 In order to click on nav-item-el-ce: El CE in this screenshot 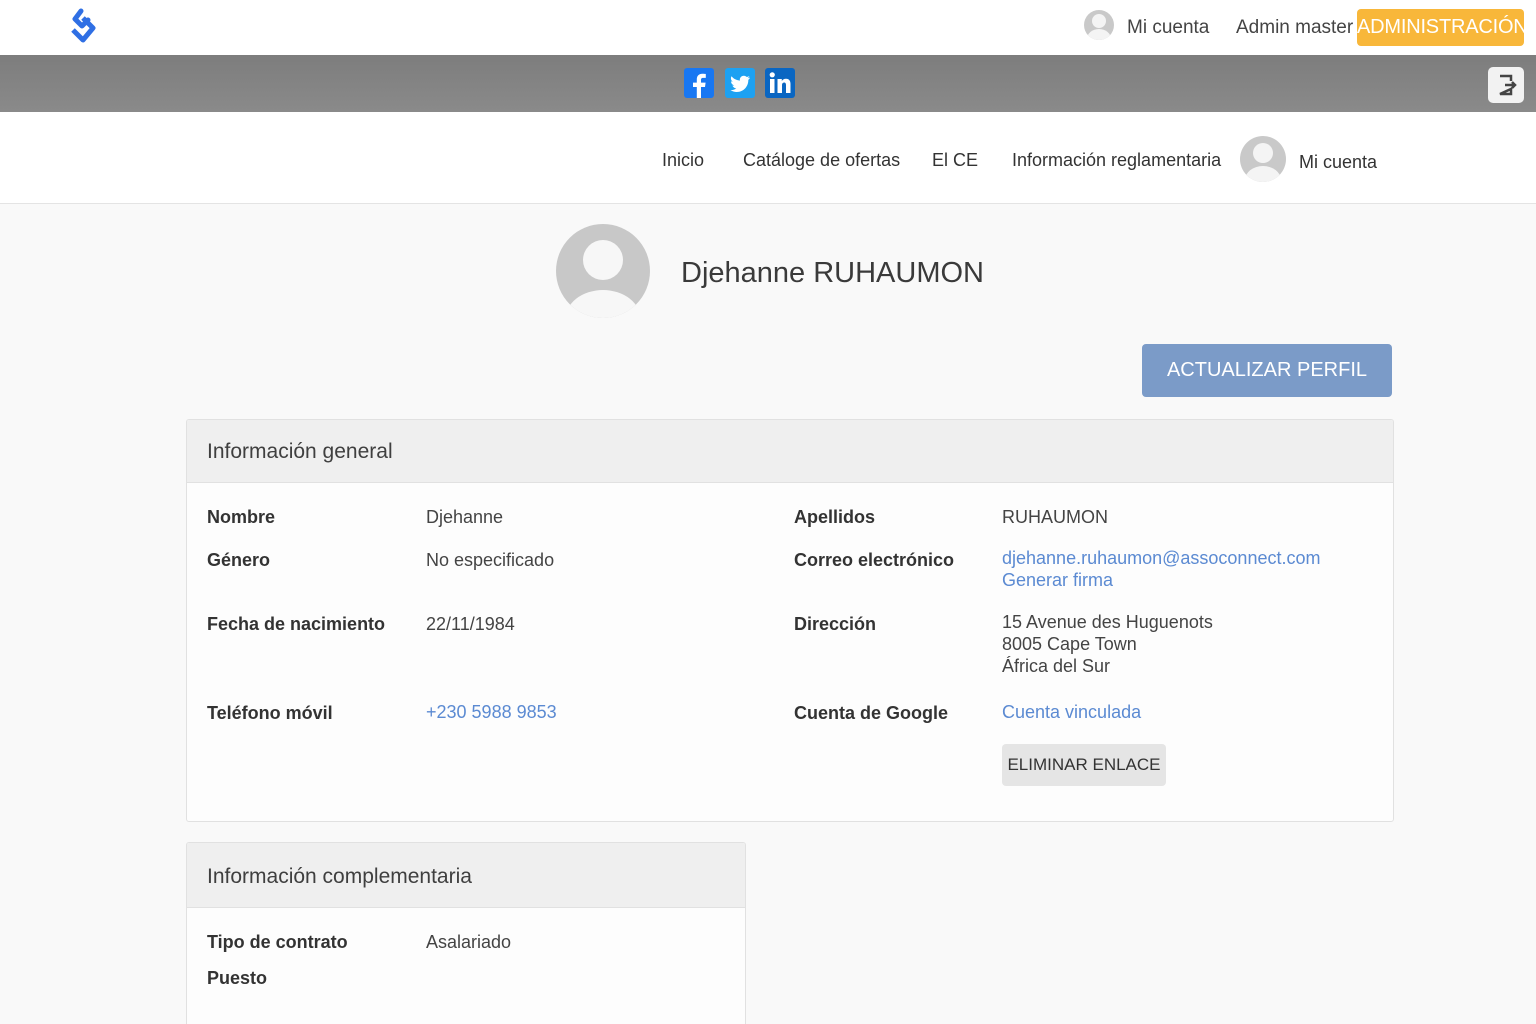, I will do `click(955, 160)`.